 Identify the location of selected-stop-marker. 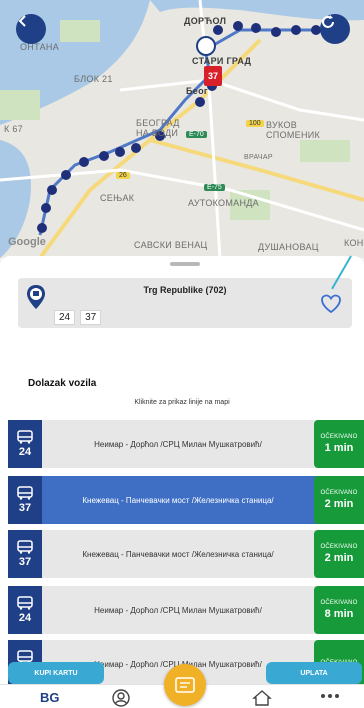
(206, 46).